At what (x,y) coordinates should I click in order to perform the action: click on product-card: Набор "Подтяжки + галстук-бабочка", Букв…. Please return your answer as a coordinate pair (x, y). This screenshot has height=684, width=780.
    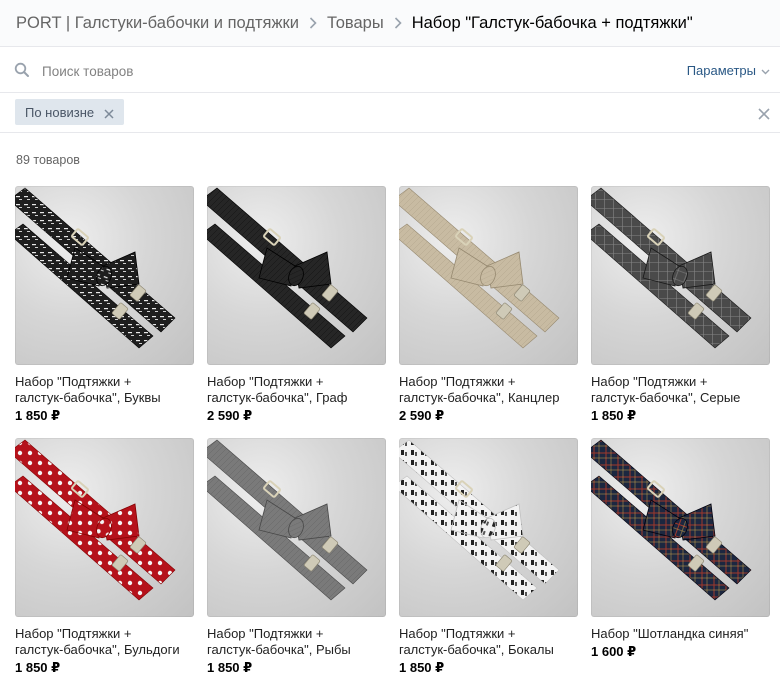
    Looking at the image, I should click on (104, 305).